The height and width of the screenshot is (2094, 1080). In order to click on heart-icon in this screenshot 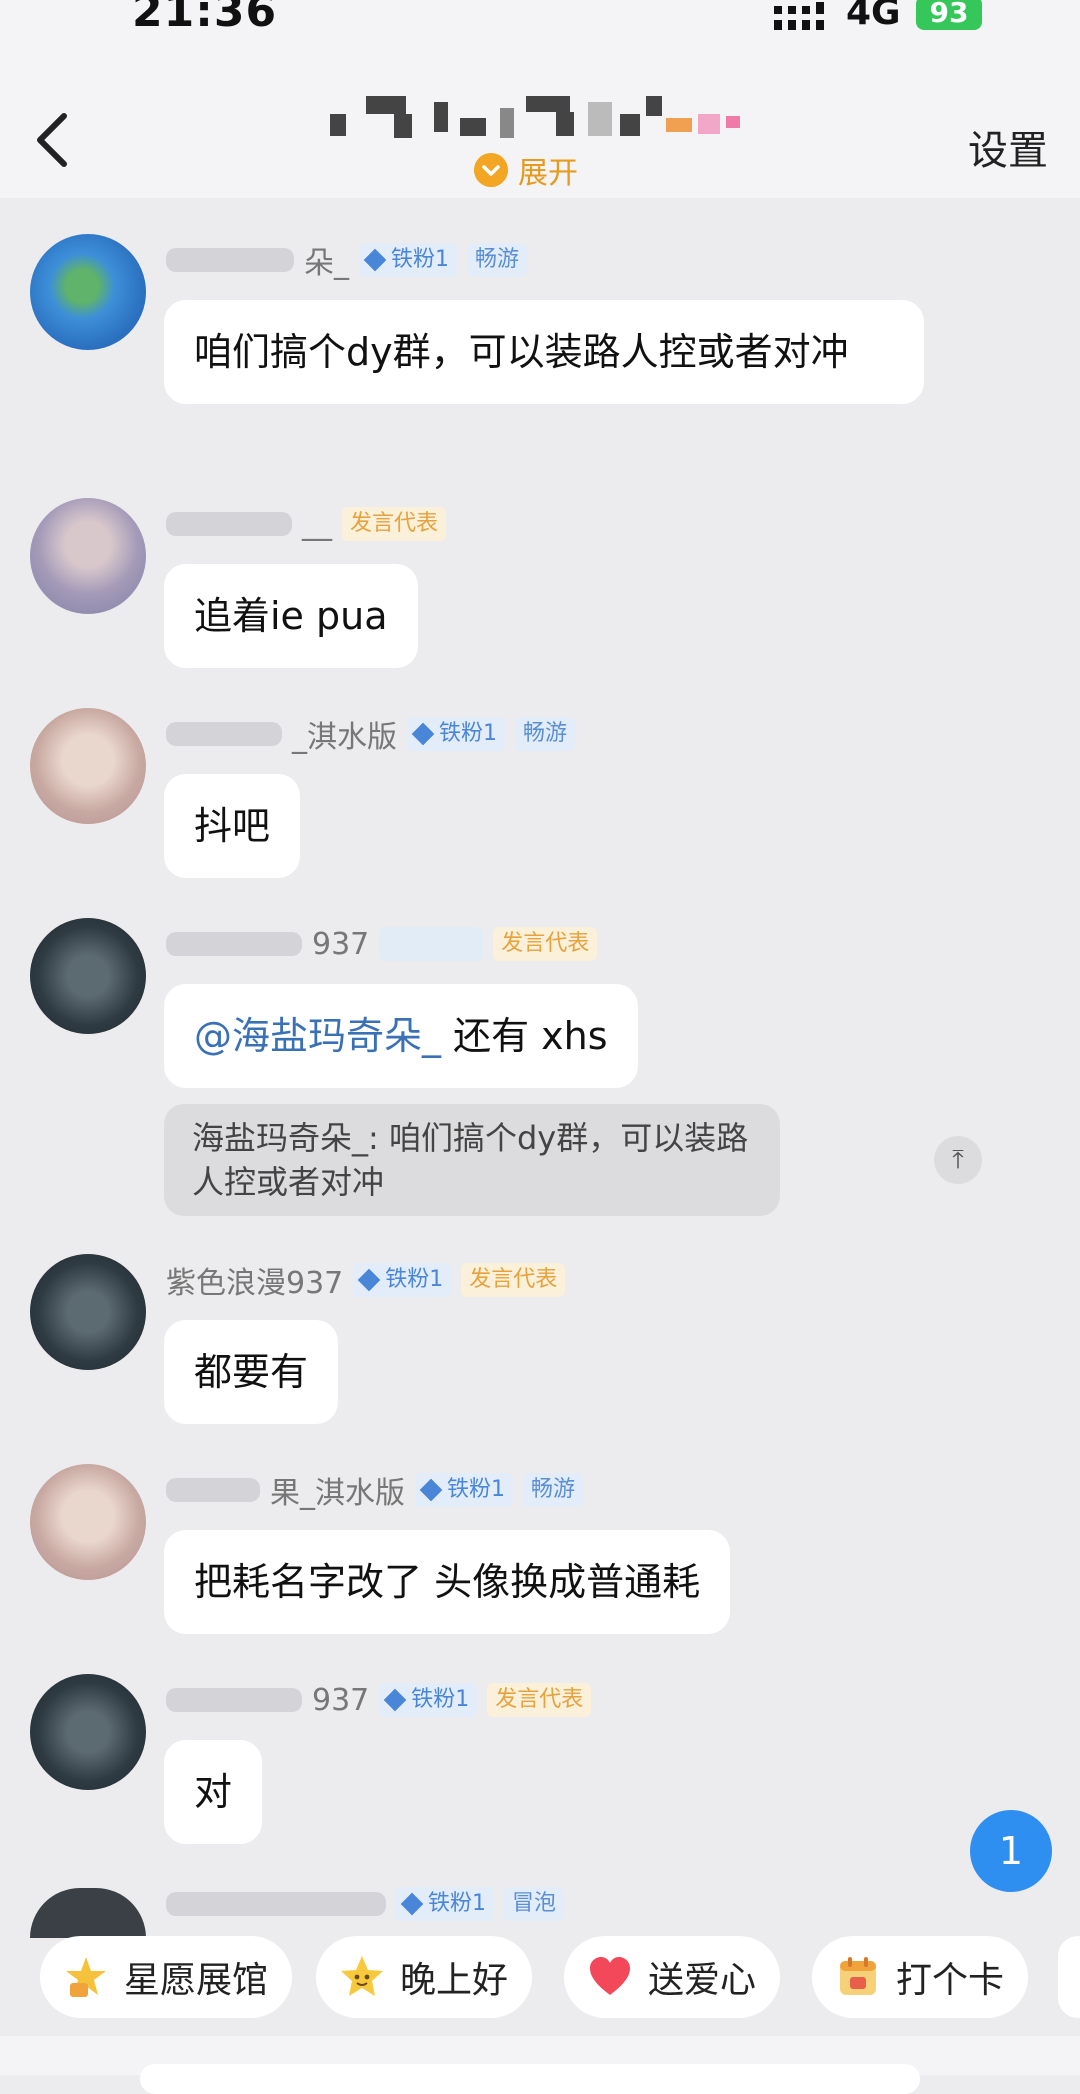, I will do `click(610, 1976)`.